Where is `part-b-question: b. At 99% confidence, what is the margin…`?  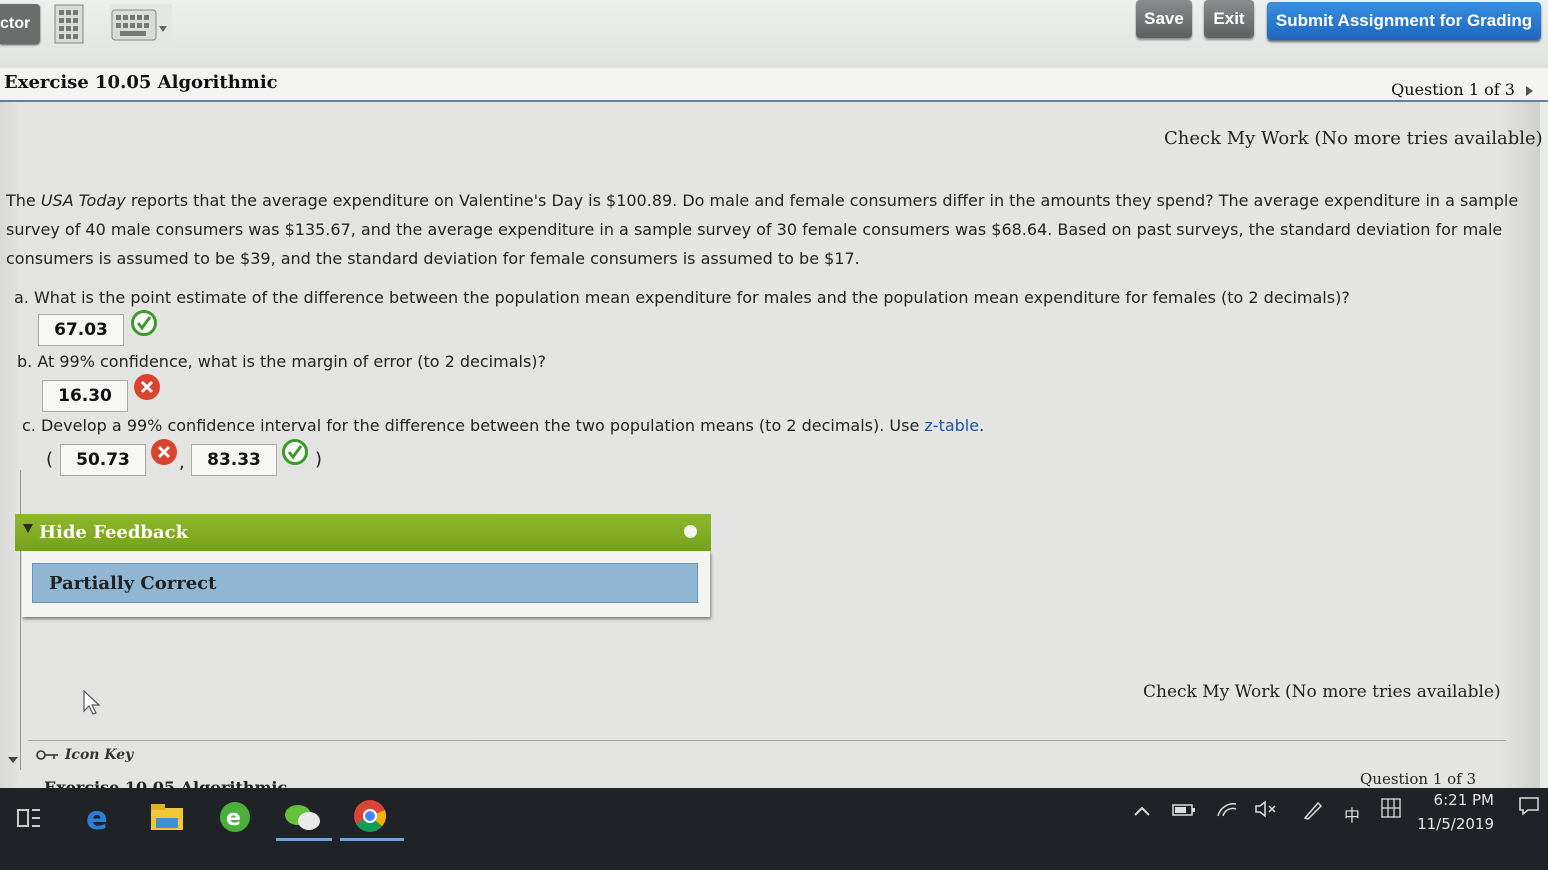 part-b-question: b. At 99% confidence, what is the margin… is located at coordinates (282, 361).